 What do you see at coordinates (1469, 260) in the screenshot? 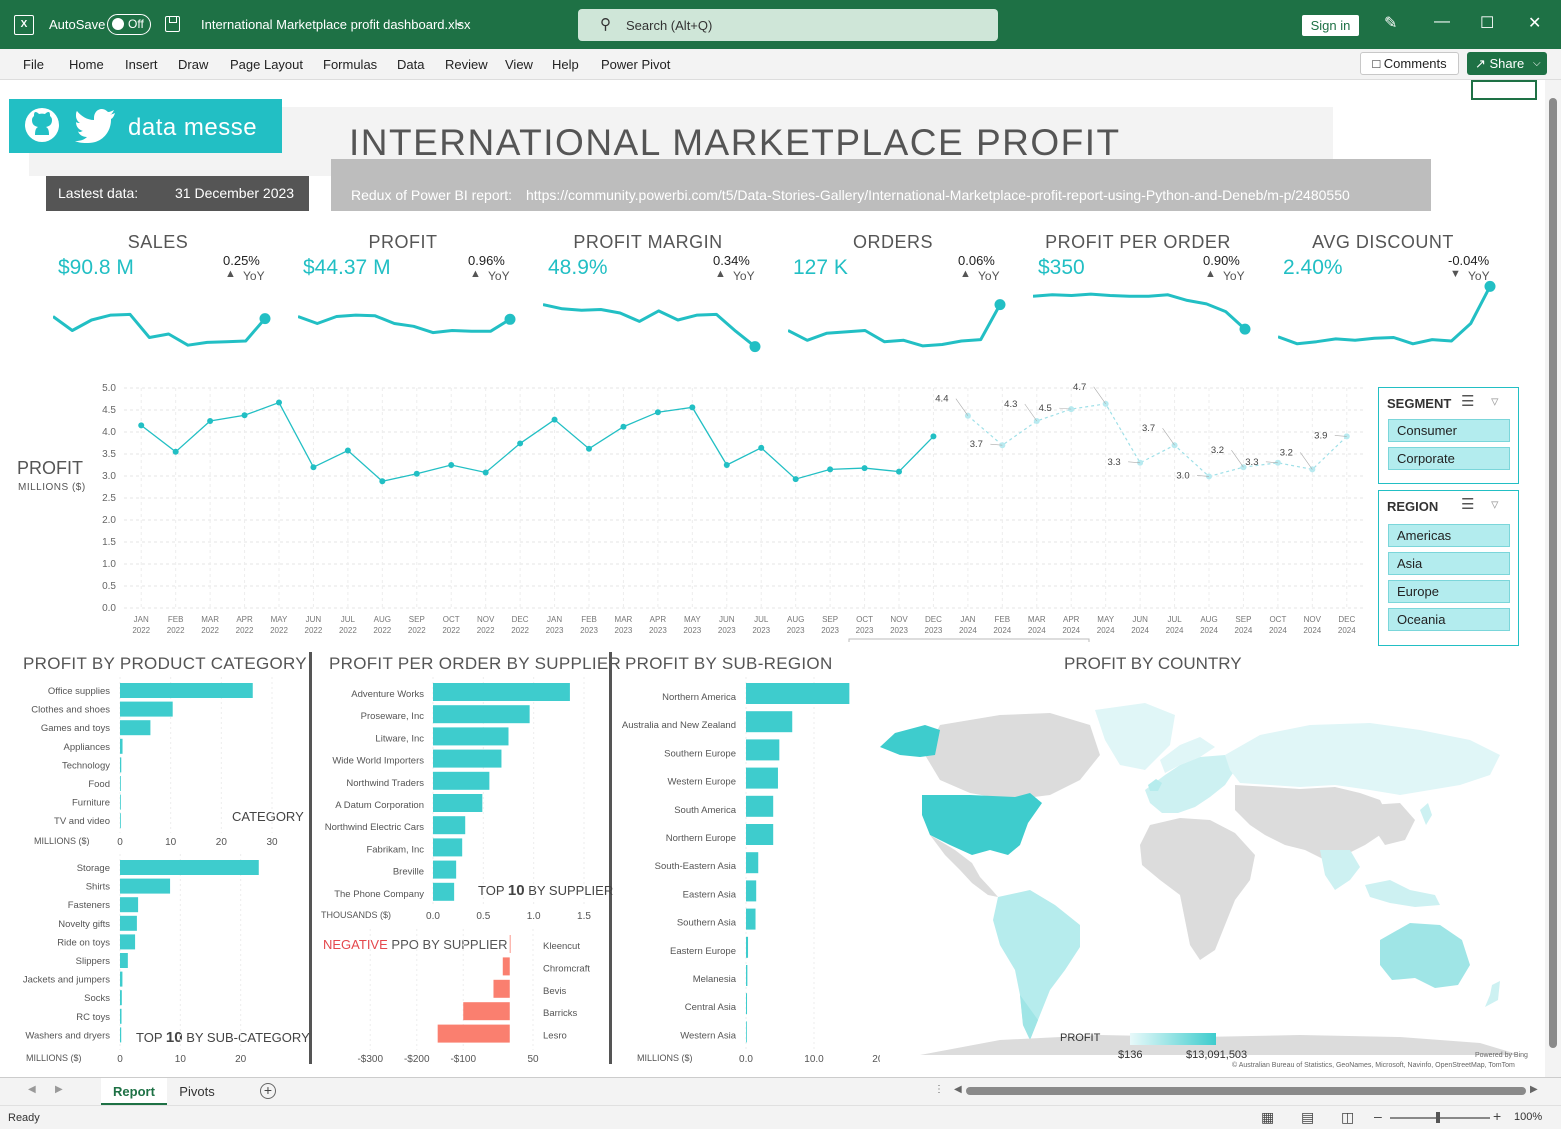
I see `kpi-change: -0.04%` at bounding box center [1469, 260].